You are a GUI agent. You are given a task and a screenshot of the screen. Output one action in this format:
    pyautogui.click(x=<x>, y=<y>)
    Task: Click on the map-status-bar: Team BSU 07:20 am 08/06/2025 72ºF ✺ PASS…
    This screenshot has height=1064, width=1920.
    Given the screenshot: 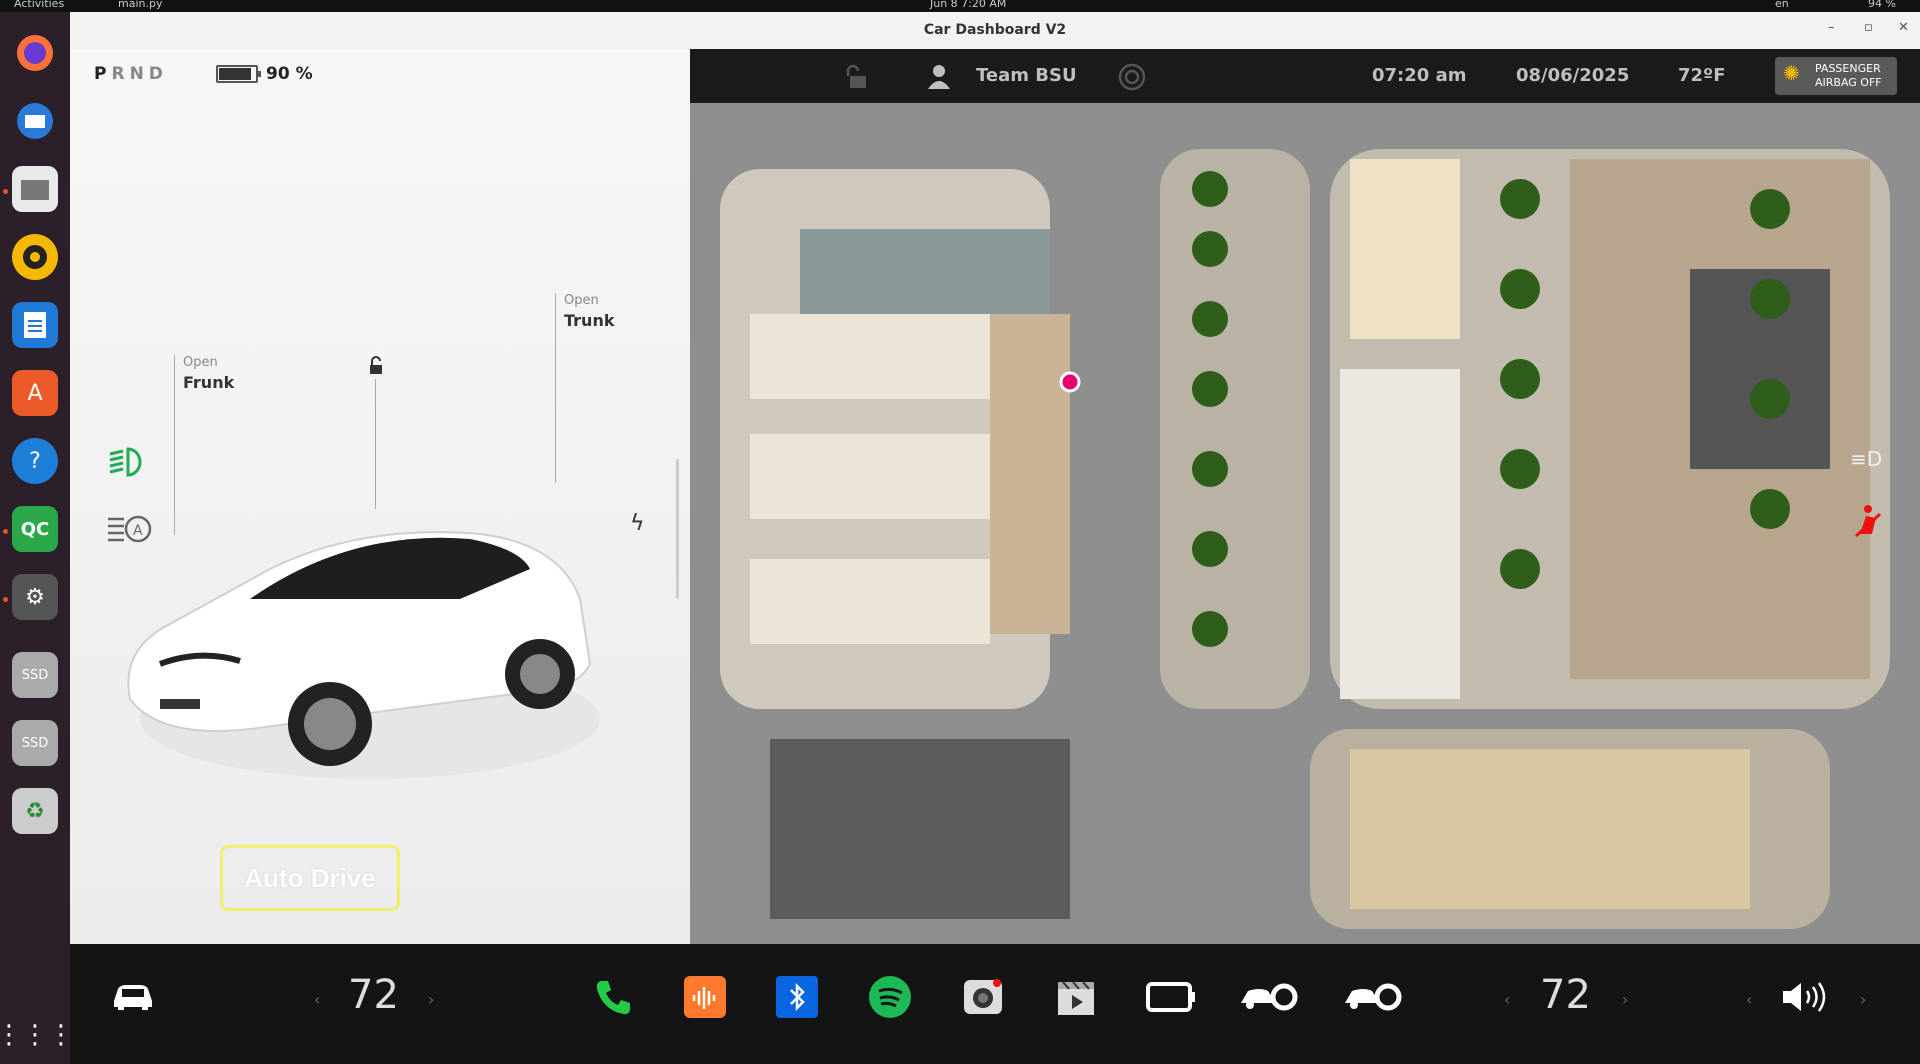 What is the action you would take?
    pyautogui.click(x=1305, y=76)
    